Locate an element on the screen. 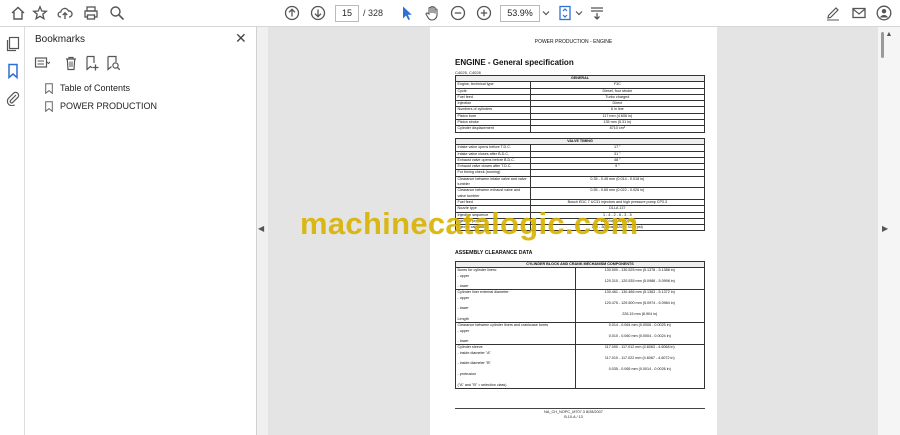 This screenshot has height=435, width=900. top-toolbar: 15 / 328 53.9% is located at coordinates (450, 13).